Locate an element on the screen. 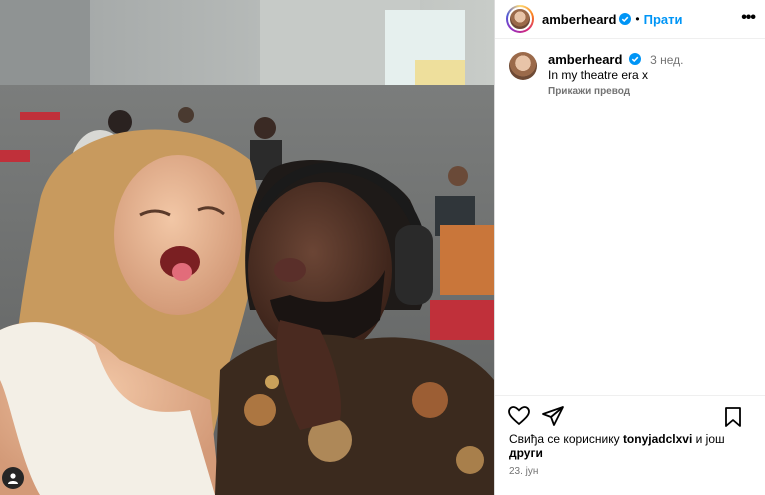 The image size is (765, 495). bookmark-icon is located at coordinates (733, 417).